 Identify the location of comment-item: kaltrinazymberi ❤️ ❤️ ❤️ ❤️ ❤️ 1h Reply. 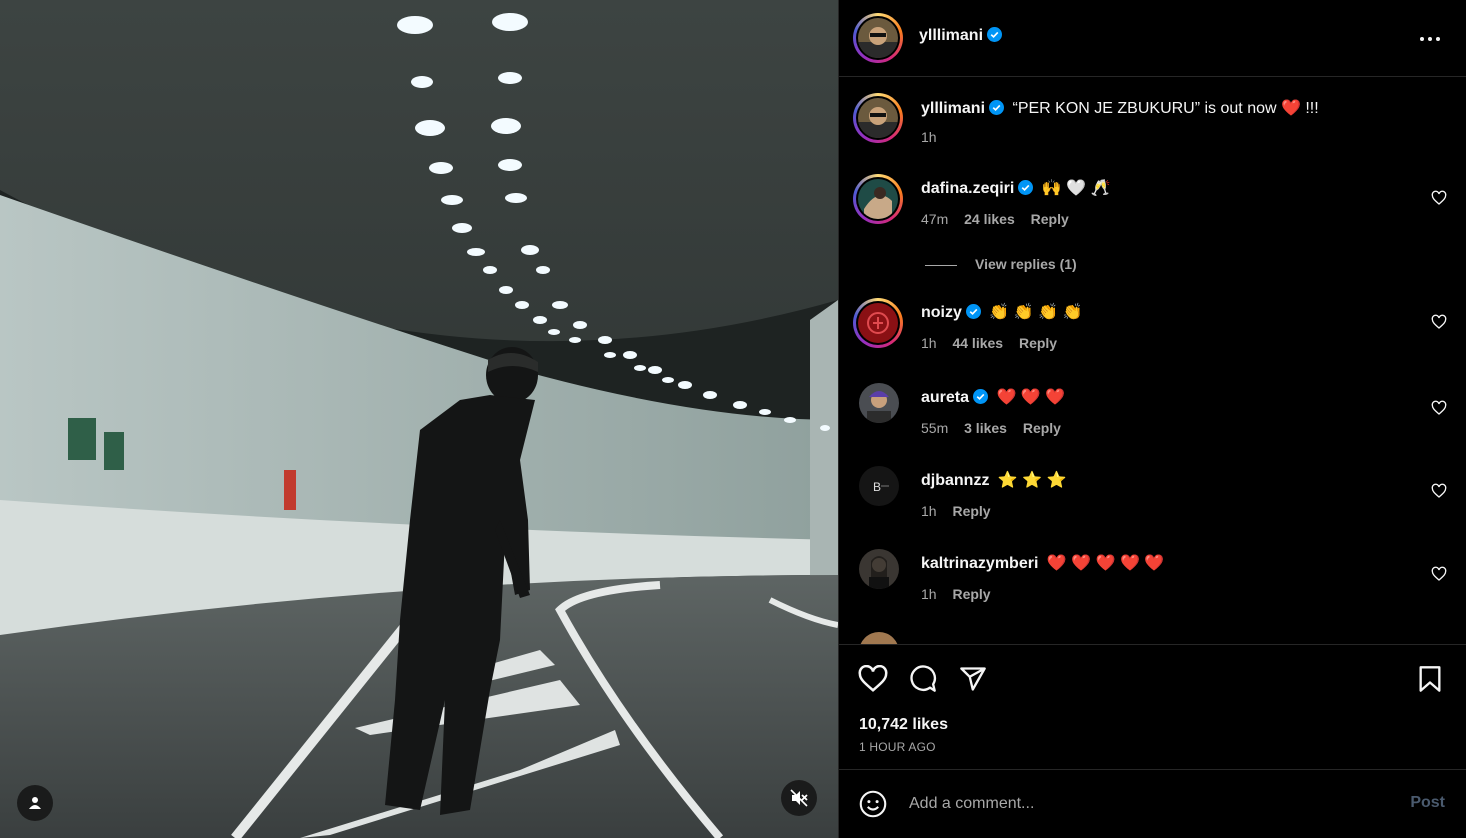
(1152, 579).